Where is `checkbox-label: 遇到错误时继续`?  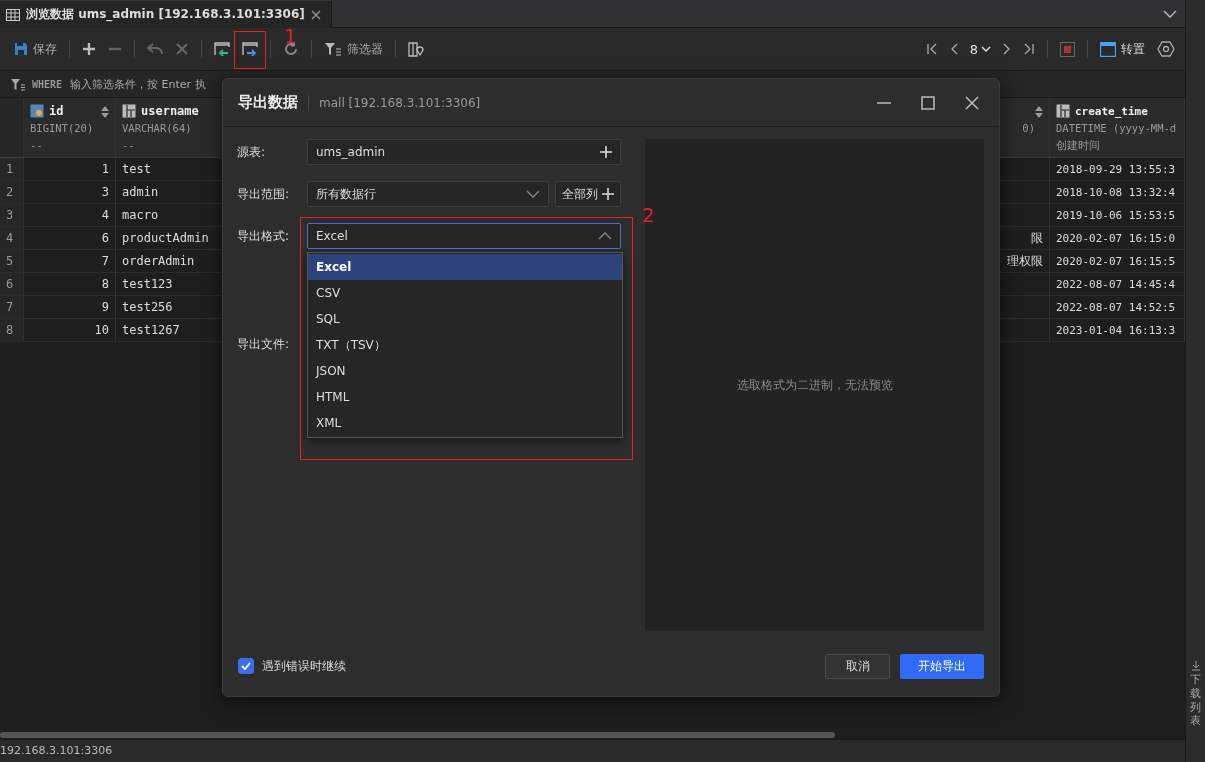
checkbox-label: 遇到错误时继续 is located at coordinates (304, 666).